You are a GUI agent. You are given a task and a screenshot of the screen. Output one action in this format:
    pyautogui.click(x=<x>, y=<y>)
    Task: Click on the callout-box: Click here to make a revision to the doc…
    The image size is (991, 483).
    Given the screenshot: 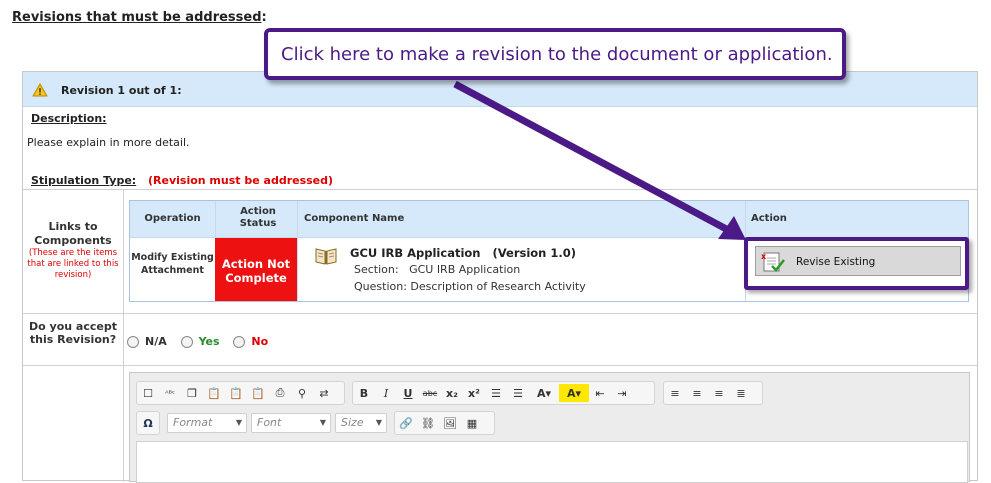 What is the action you would take?
    pyautogui.click(x=555, y=54)
    